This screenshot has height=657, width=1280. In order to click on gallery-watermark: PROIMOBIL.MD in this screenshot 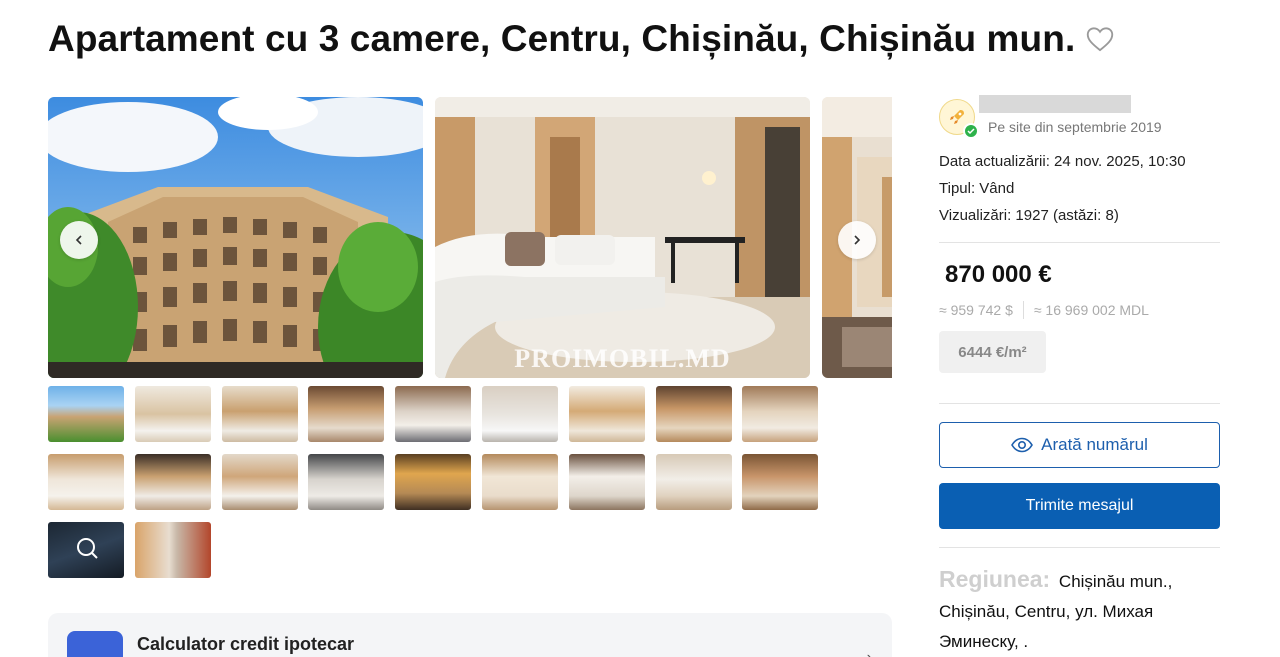, I will do `click(622, 358)`.